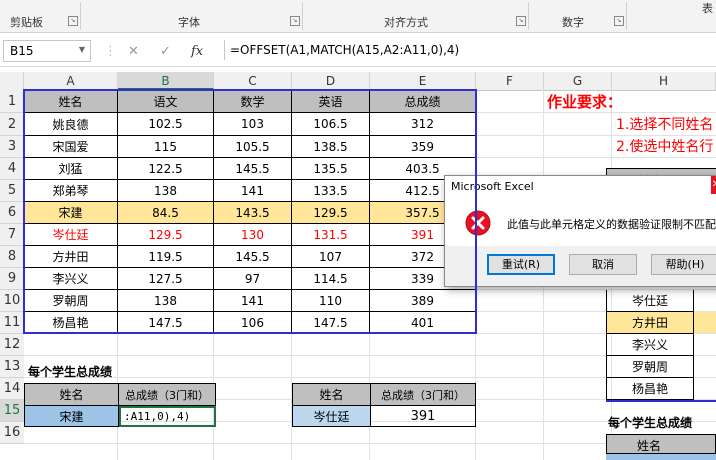 This screenshot has height=460, width=716. Describe the element at coordinates (71, 147) in the screenshot. I see `table-cell-name: 宋国爱` at that location.